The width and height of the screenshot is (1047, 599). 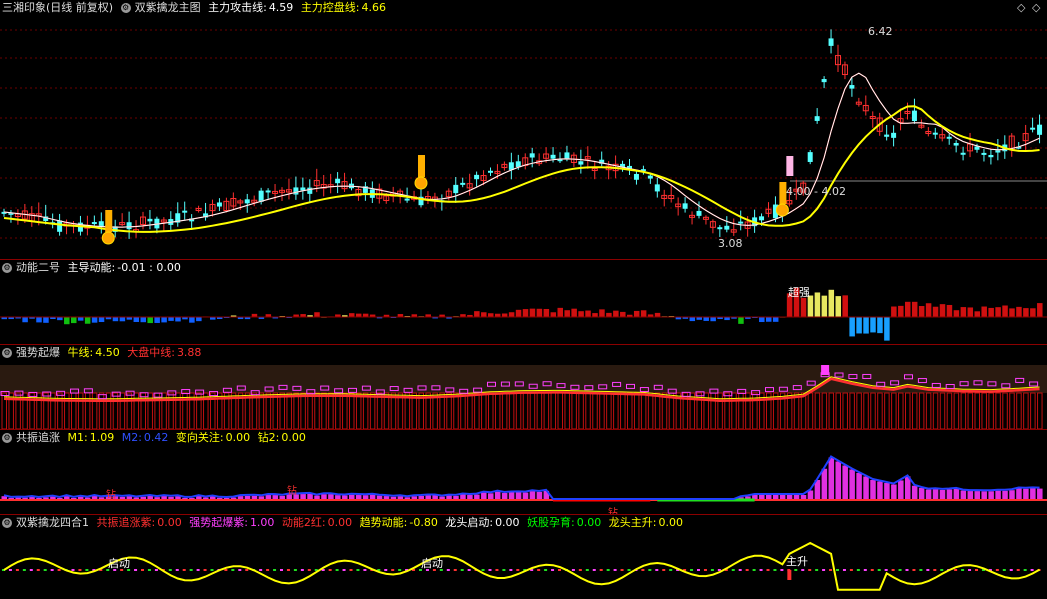 I want to click on pane2-name: 动能二号, so click(x=38, y=267).